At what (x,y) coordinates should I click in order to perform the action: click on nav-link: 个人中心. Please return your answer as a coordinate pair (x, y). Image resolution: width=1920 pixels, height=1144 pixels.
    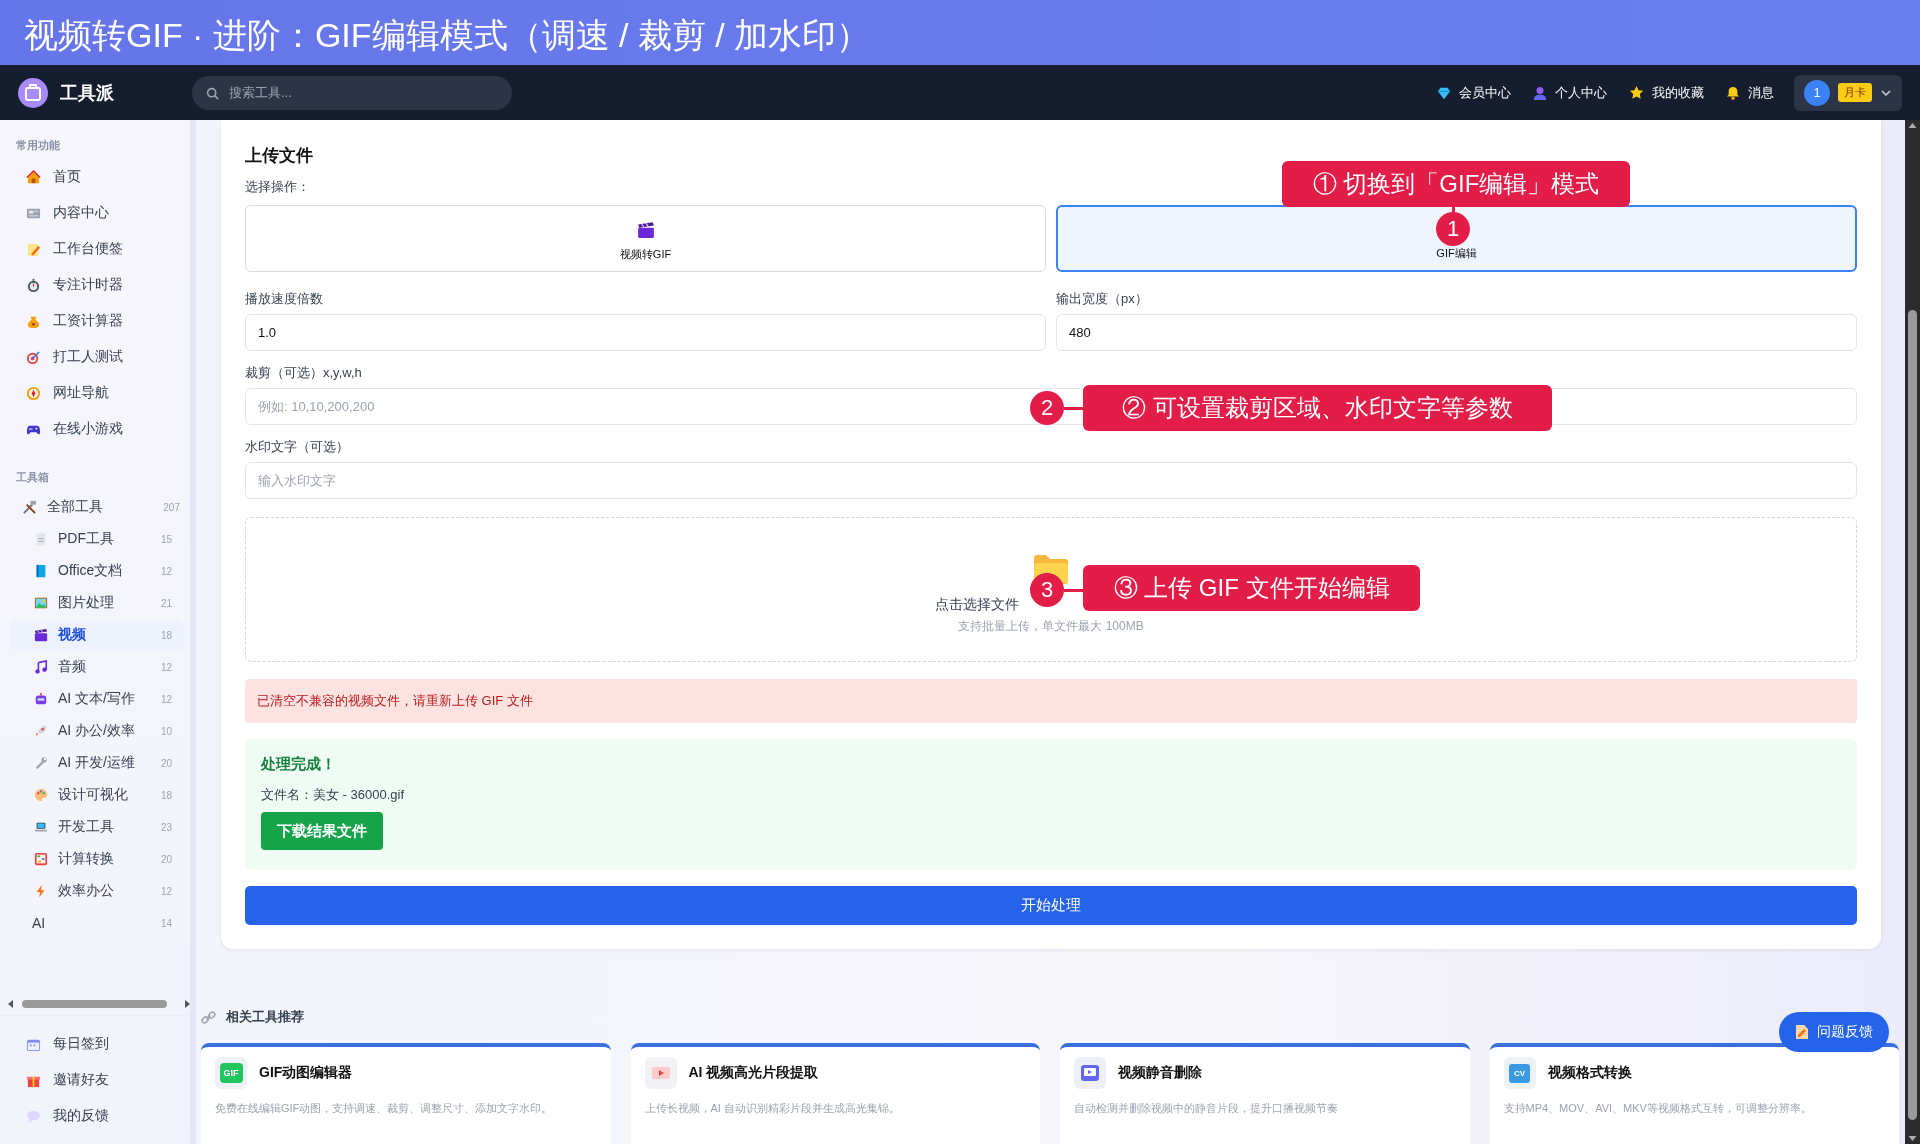
    Looking at the image, I should click on (1570, 92).